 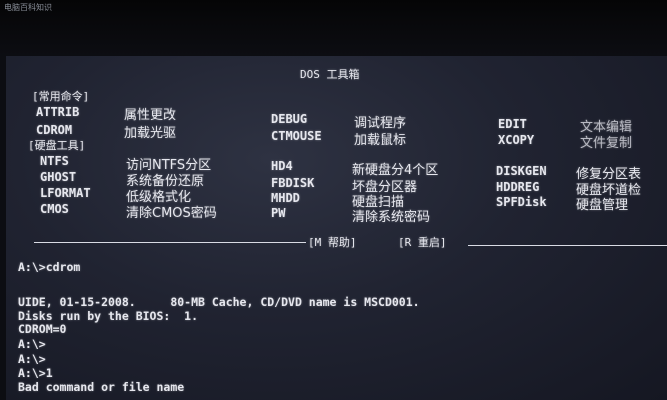 I want to click on terminal-line: CDROM=0, so click(x=42, y=329).